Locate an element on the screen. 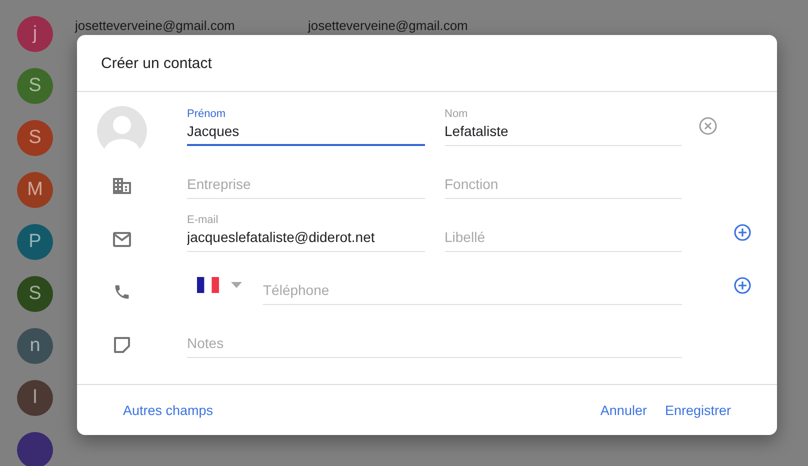 Image resolution: width=808 pixels, height=466 pixels. dialog-button: Enregistrer is located at coordinates (697, 410).